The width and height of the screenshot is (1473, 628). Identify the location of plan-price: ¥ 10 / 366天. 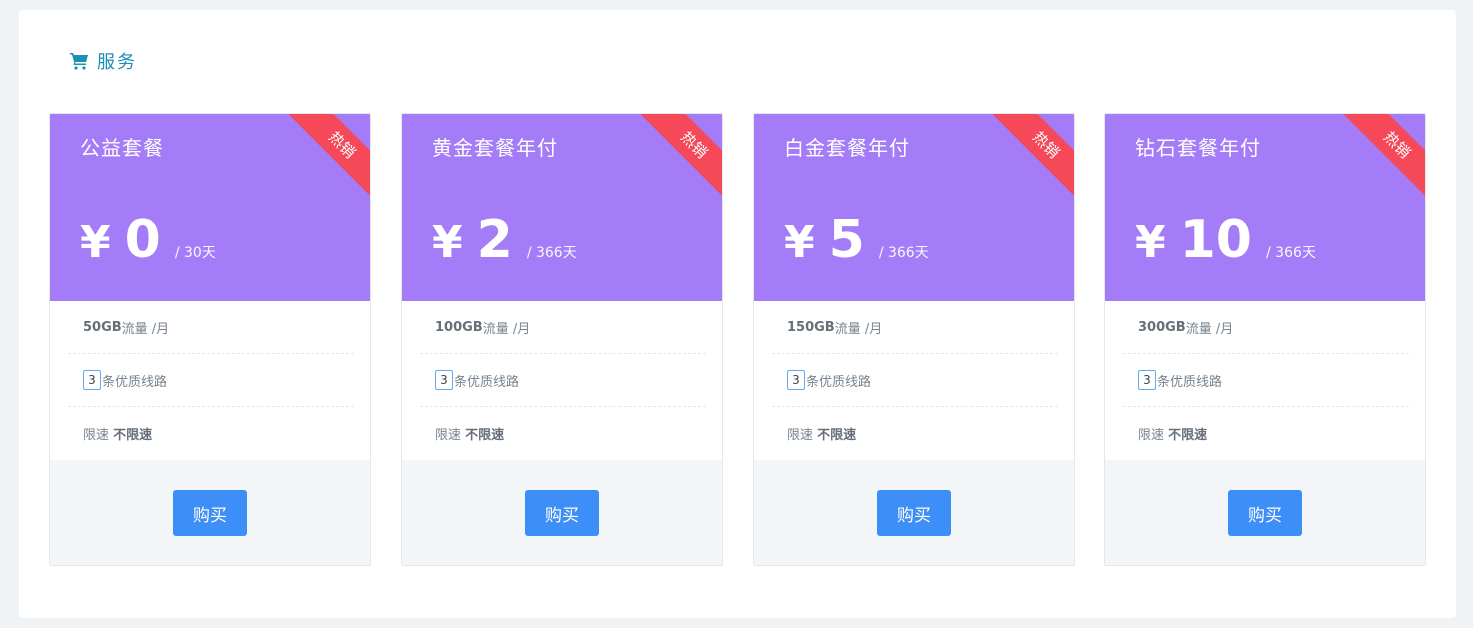
(1225, 240).